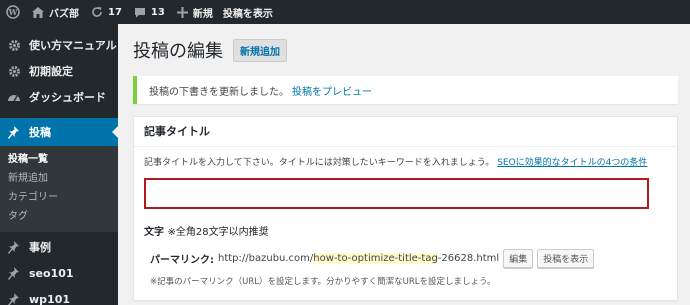  I want to click on postbox-title: 記事タイトル, so click(405, 132).